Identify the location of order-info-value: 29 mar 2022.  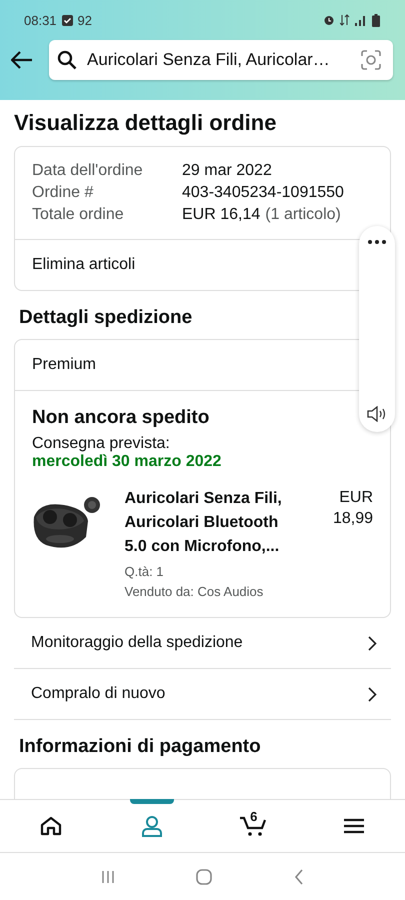
(227, 171).